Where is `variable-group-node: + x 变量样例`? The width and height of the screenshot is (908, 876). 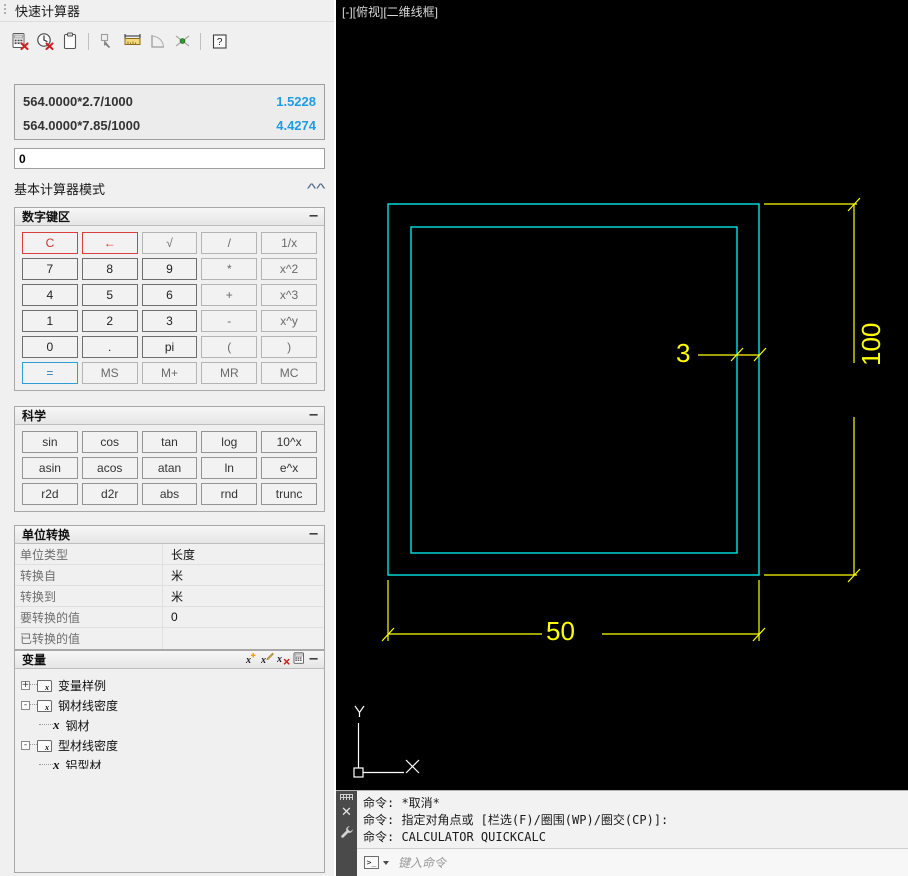 variable-group-node: + x 变量样例 is located at coordinates (172, 685).